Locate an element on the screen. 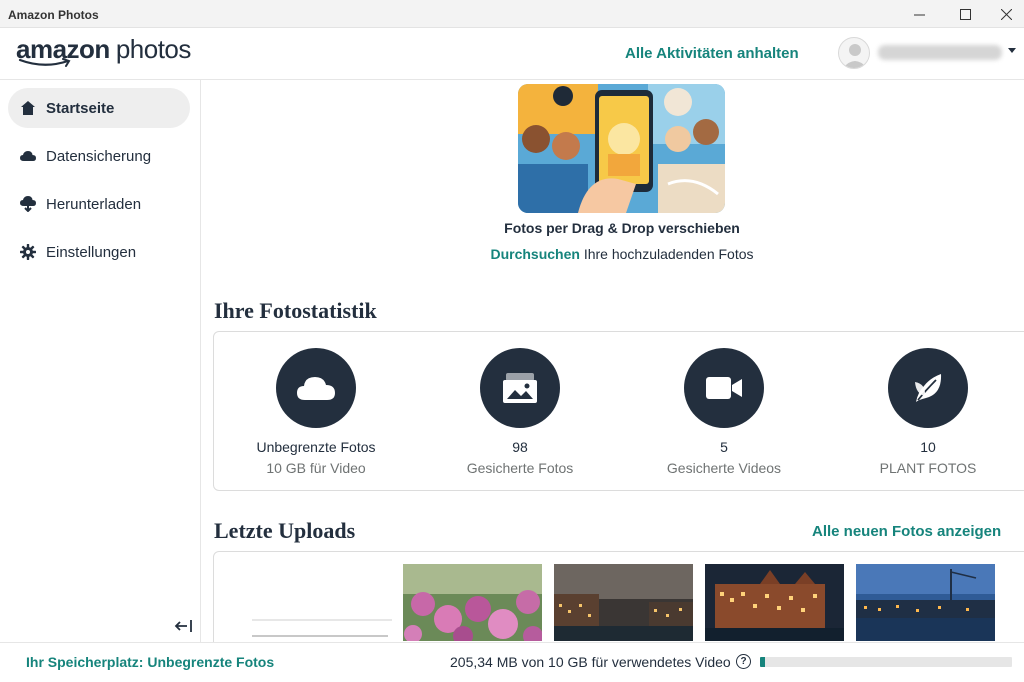  maximize-button is located at coordinates (965, 14).